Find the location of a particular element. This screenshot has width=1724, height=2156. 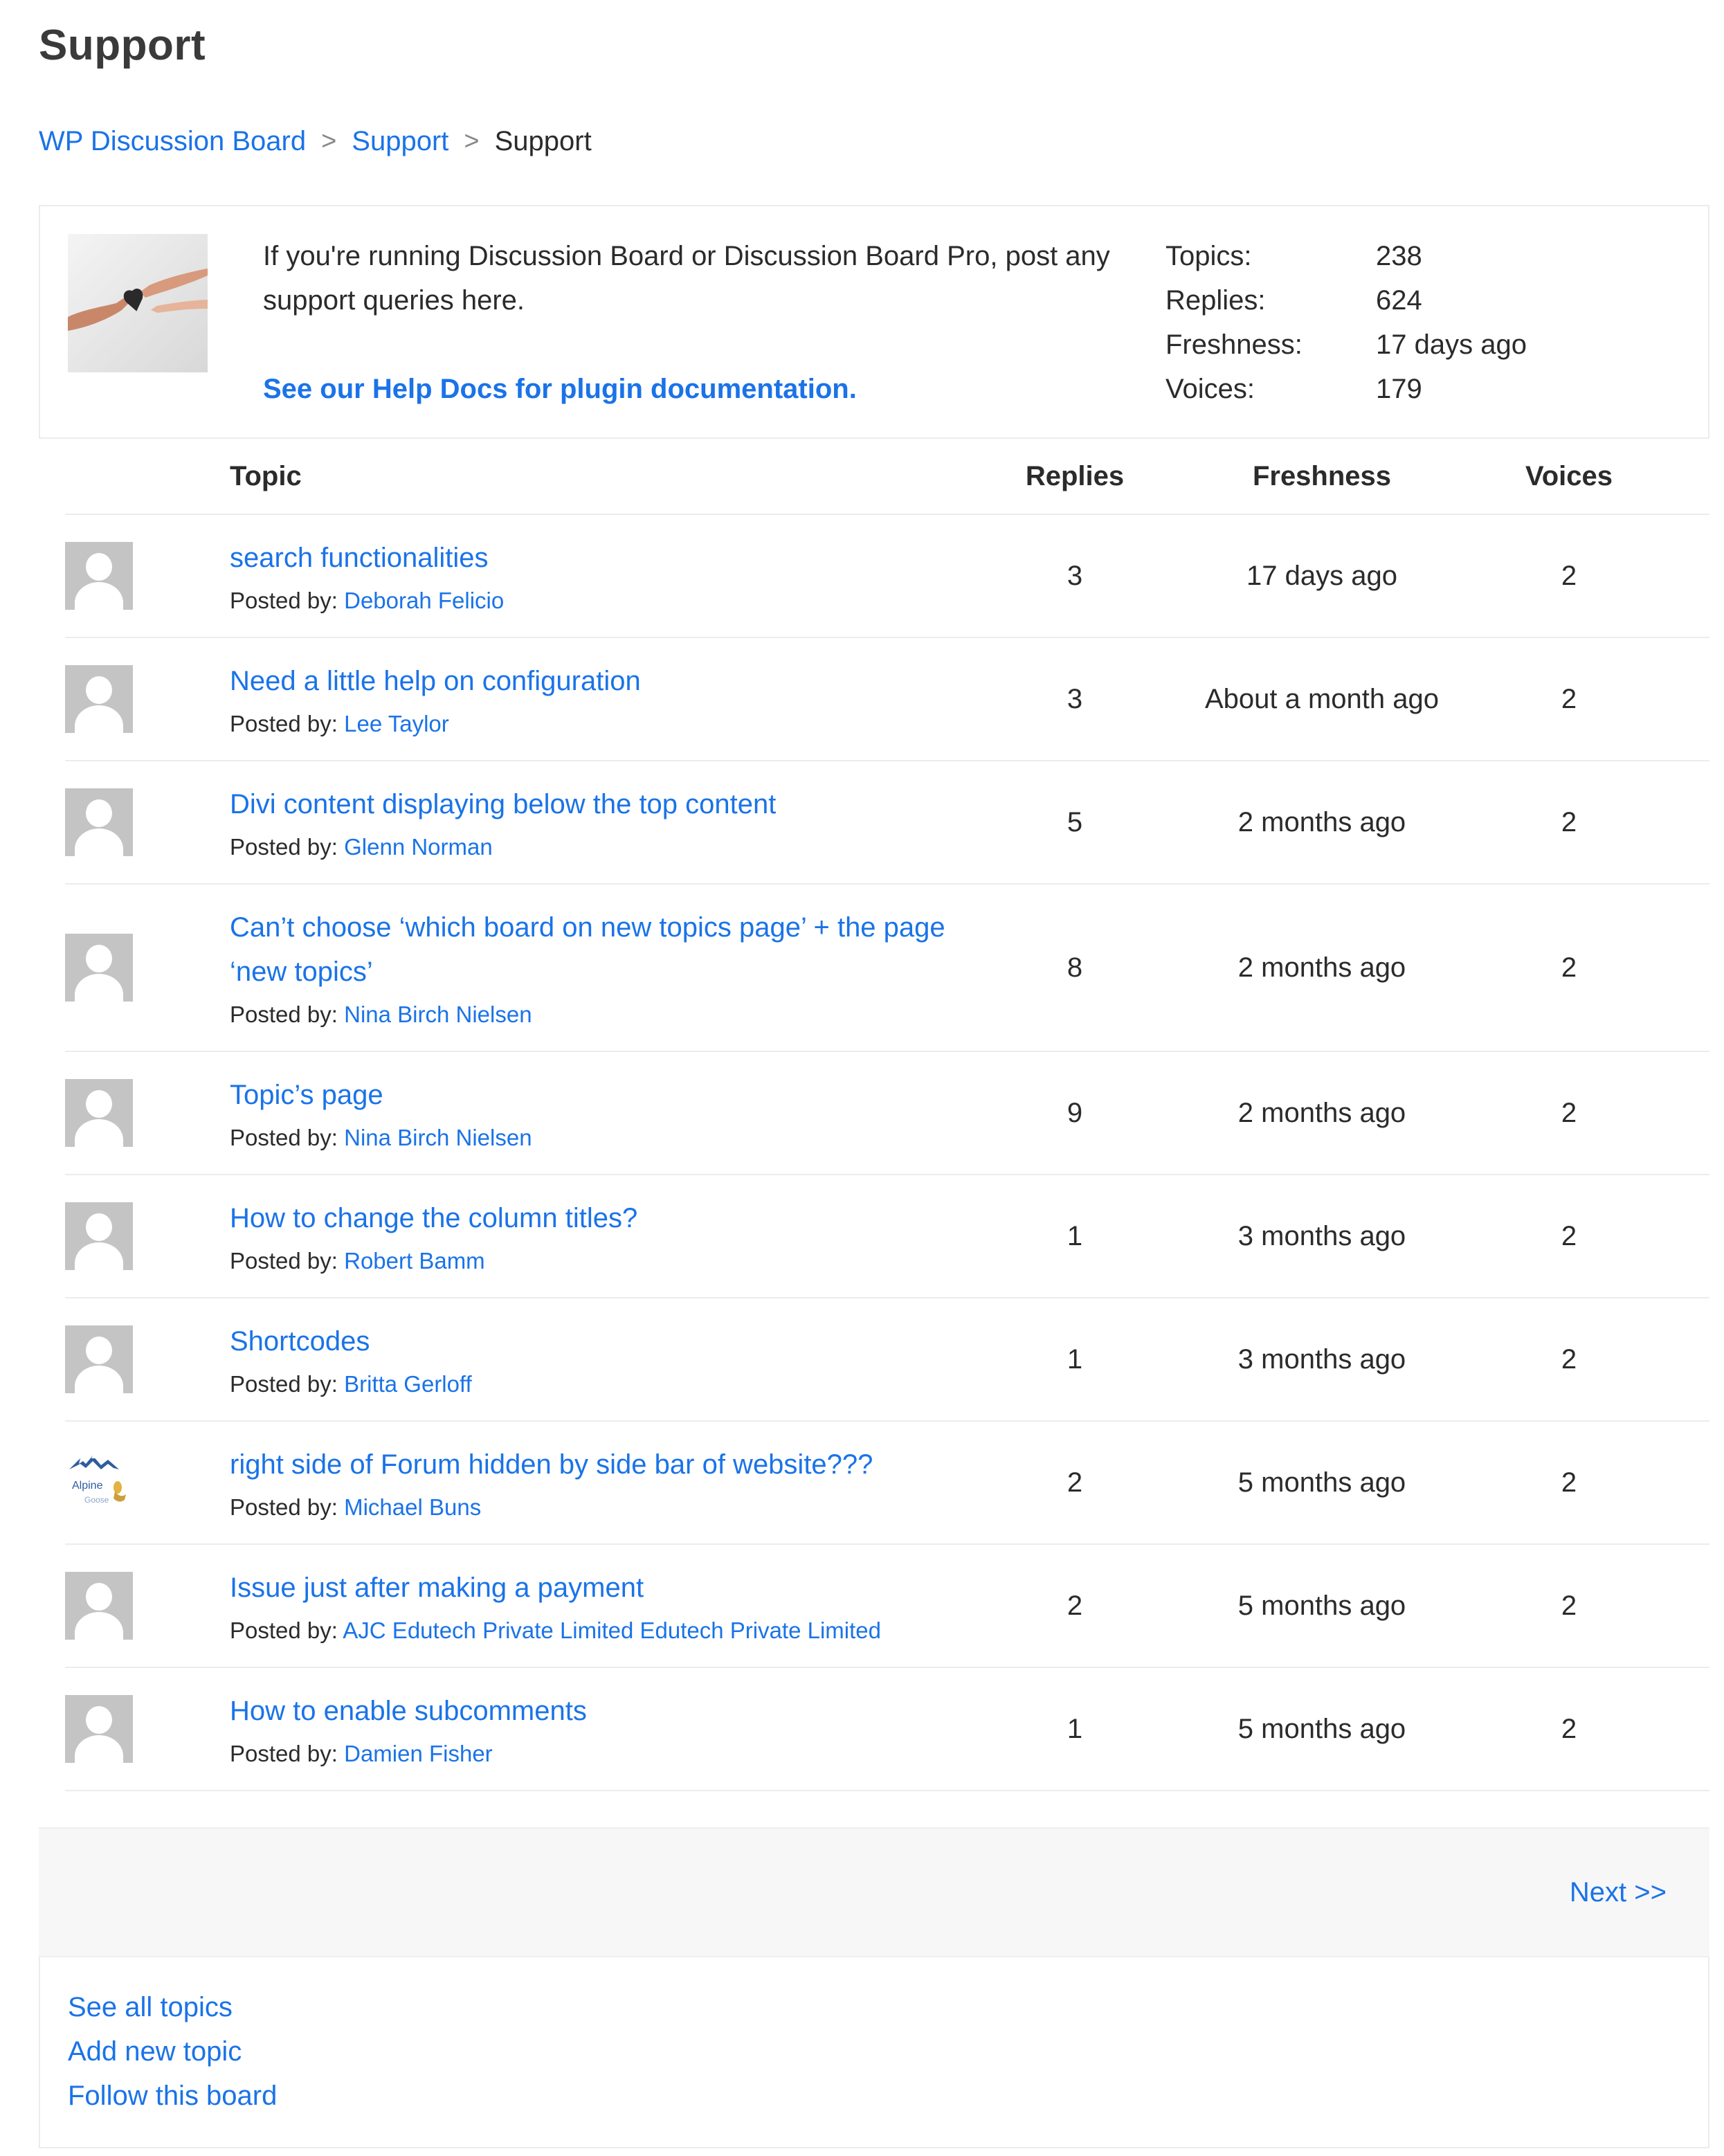

author-link: Deborah Felicio is located at coordinates (424, 600).